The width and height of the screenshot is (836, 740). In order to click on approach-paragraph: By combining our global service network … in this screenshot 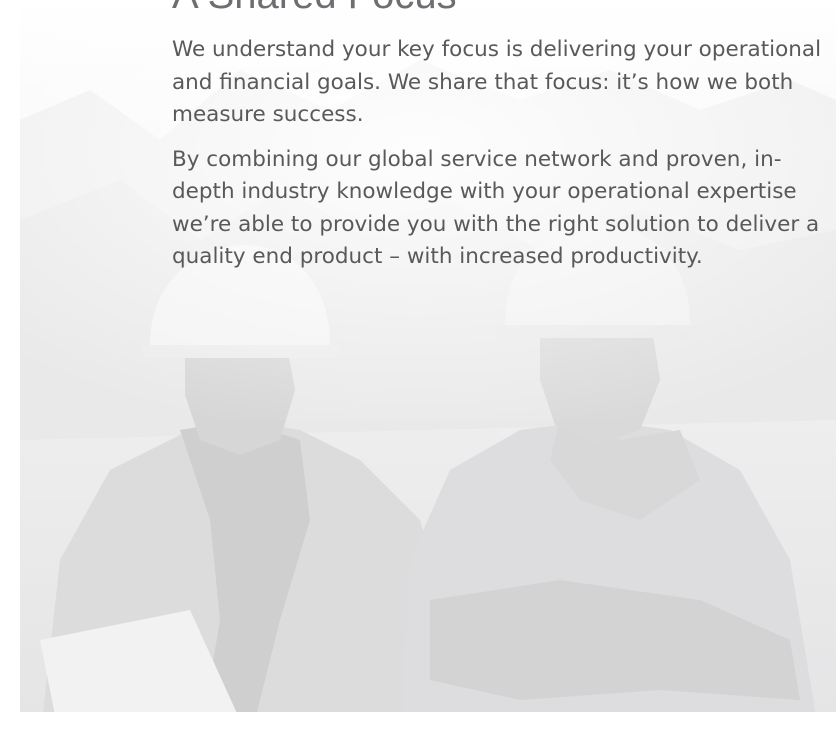, I will do `click(496, 208)`.